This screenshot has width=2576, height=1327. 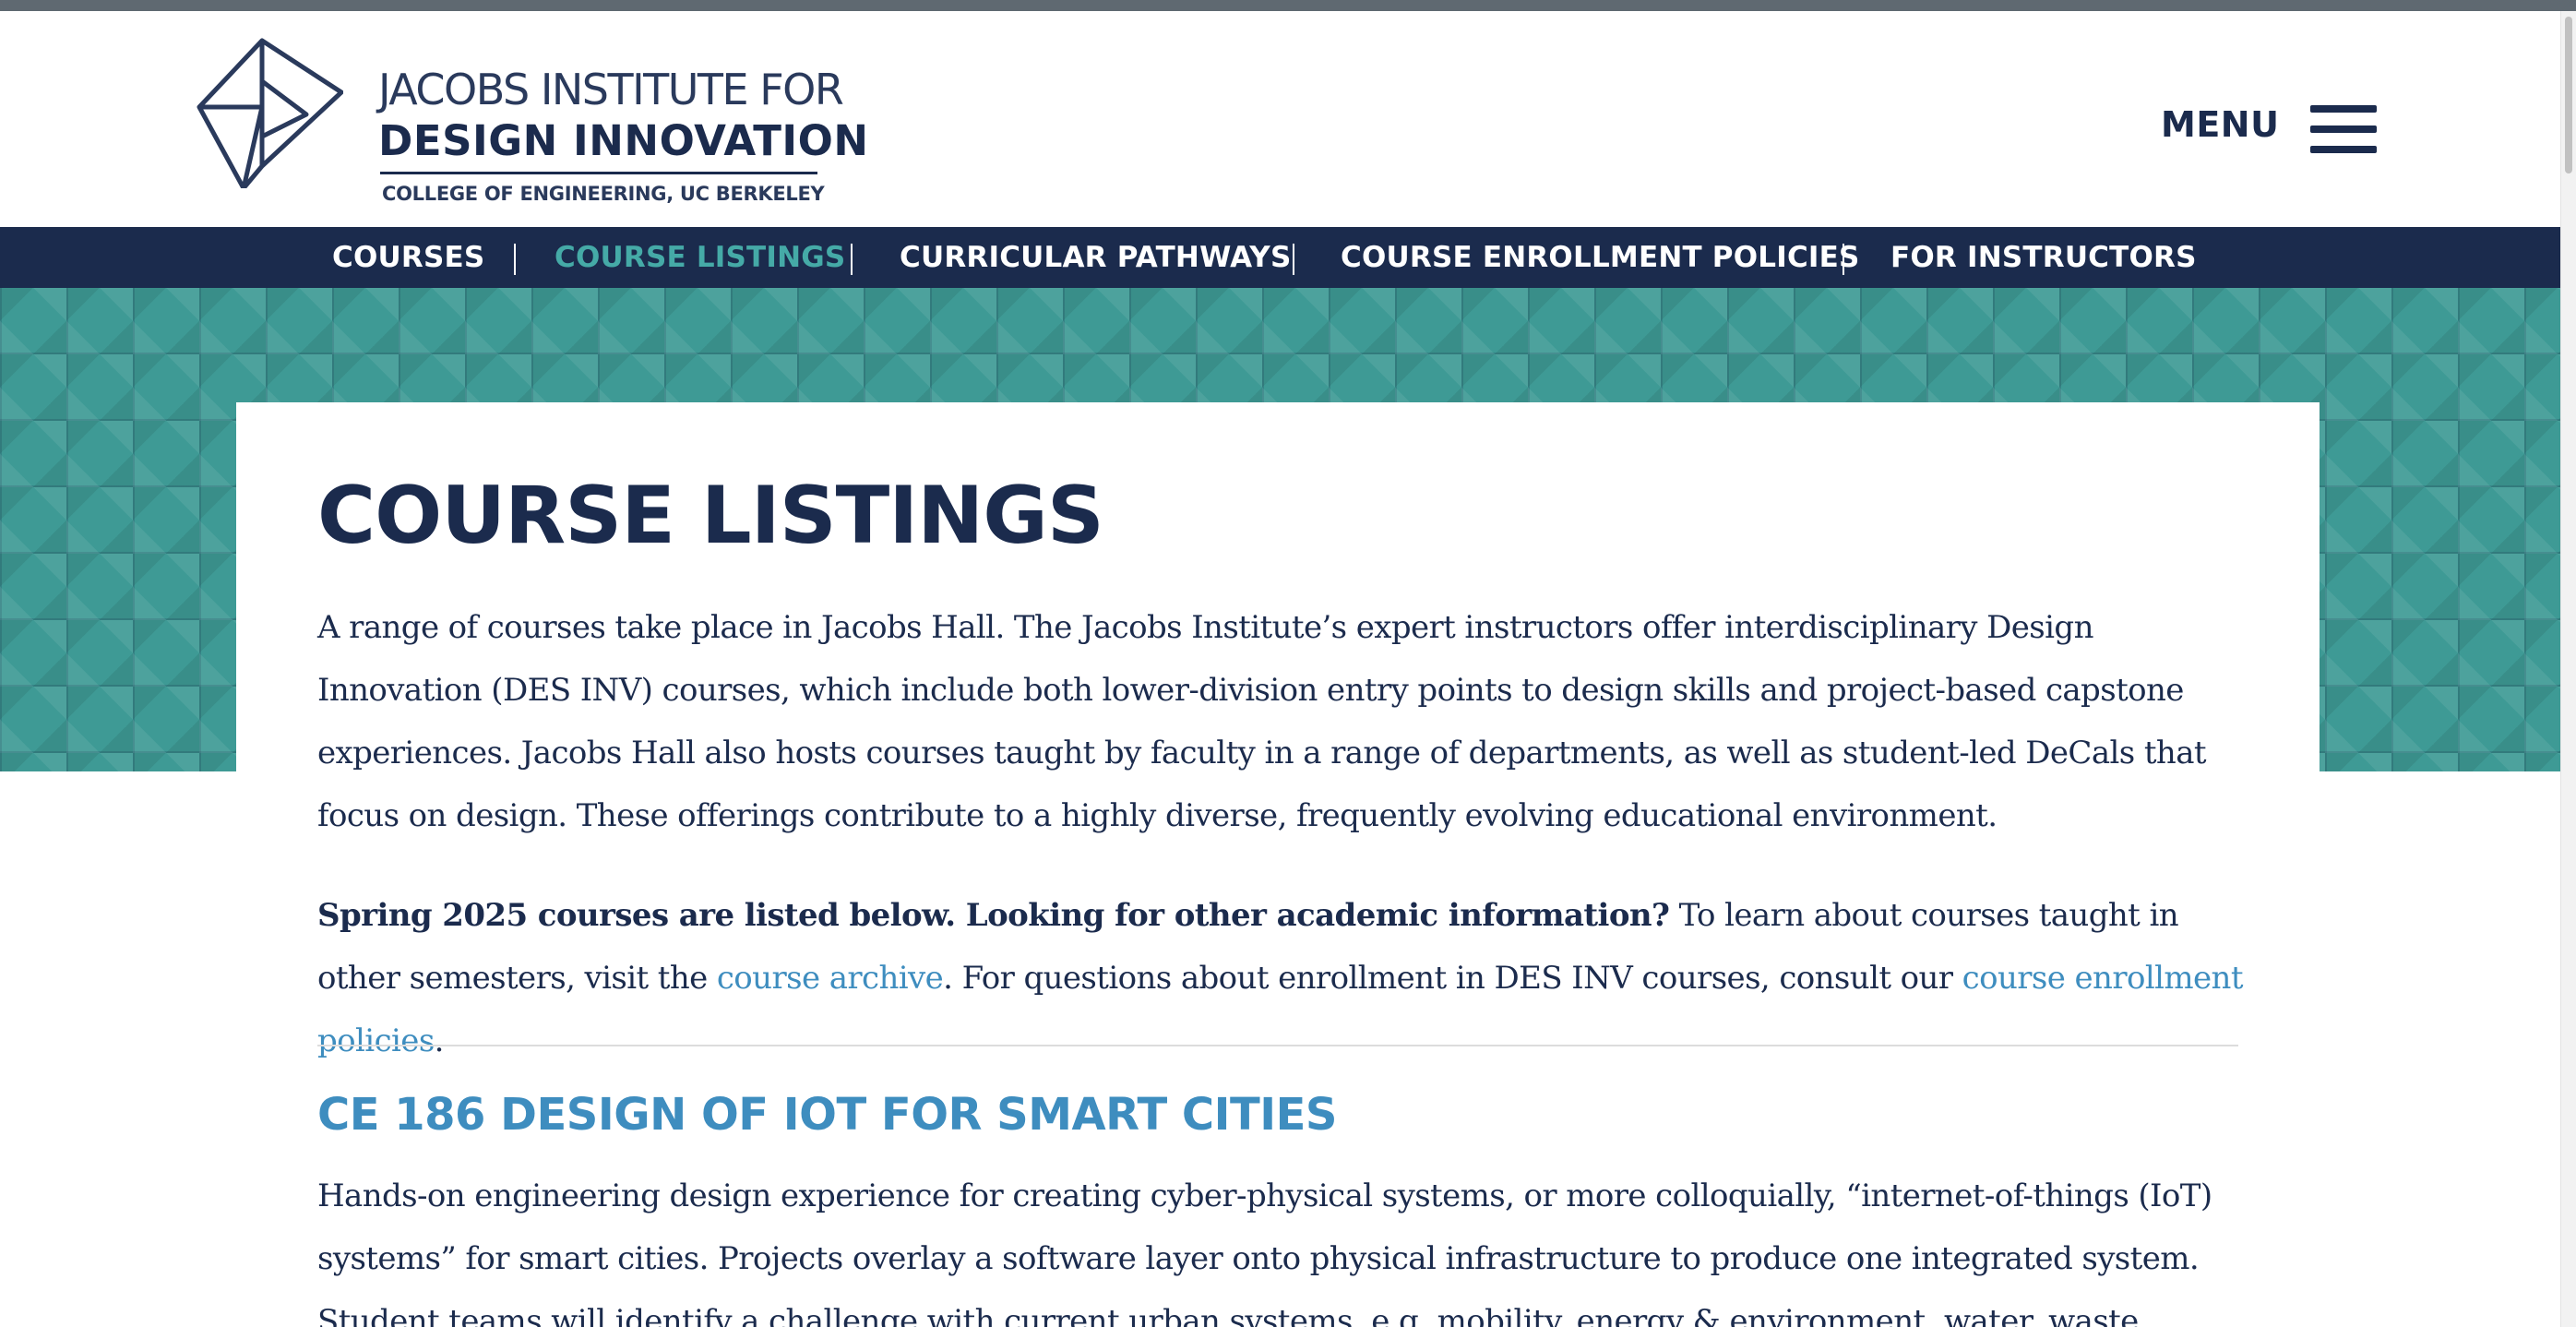 What do you see at coordinates (2568, 669) in the screenshot?
I see `page-scrollbar` at bounding box center [2568, 669].